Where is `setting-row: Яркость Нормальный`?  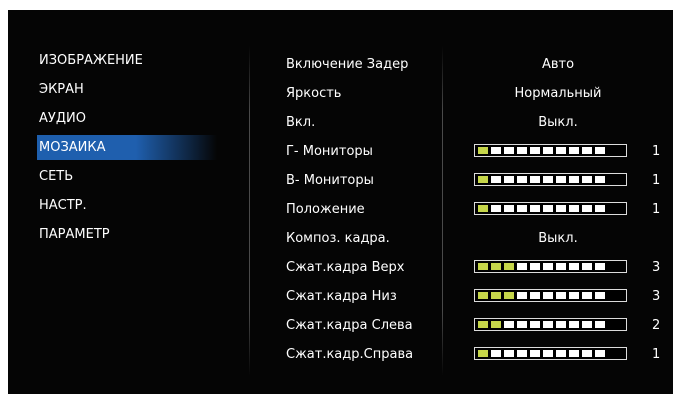 setting-row: Яркость Нормальный is located at coordinates (478, 93).